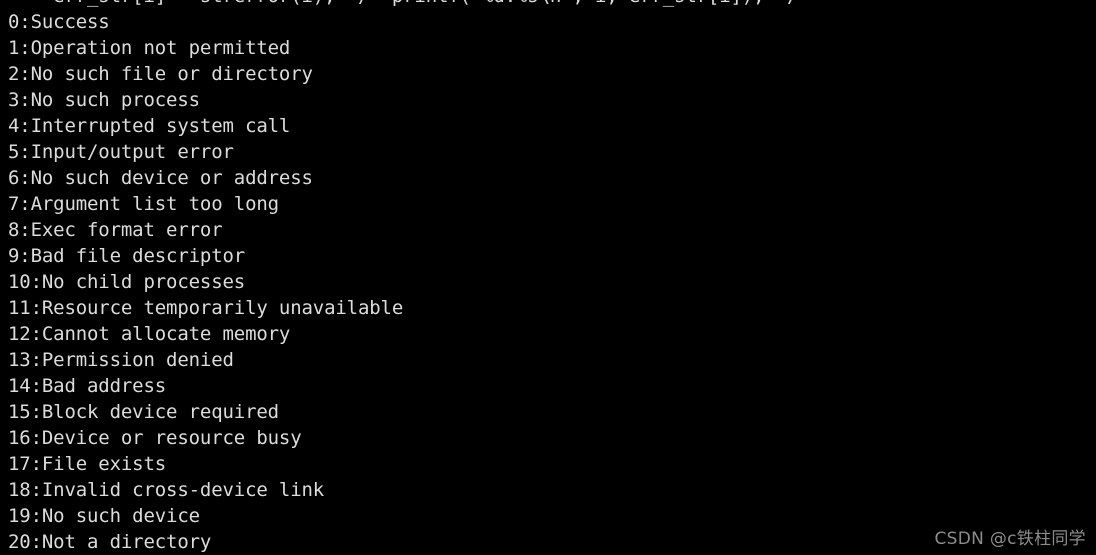 The width and height of the screenshot is (1096, 555). Describe the element at coordinates (115, 230) in the screenshot. I see `terminal-line: 8:Exec format error` at that location.